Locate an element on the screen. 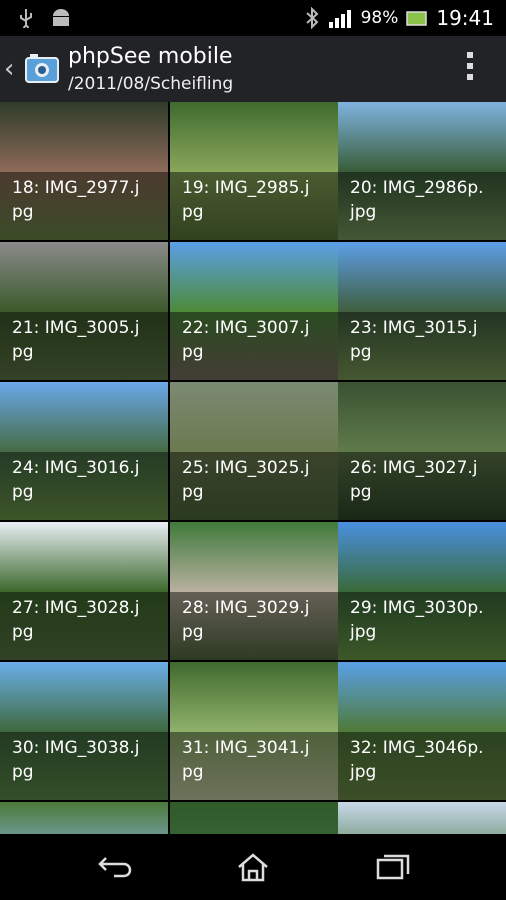 The image size is (506, 900). up-icon: ‹ is located at coordinates (9, 69).